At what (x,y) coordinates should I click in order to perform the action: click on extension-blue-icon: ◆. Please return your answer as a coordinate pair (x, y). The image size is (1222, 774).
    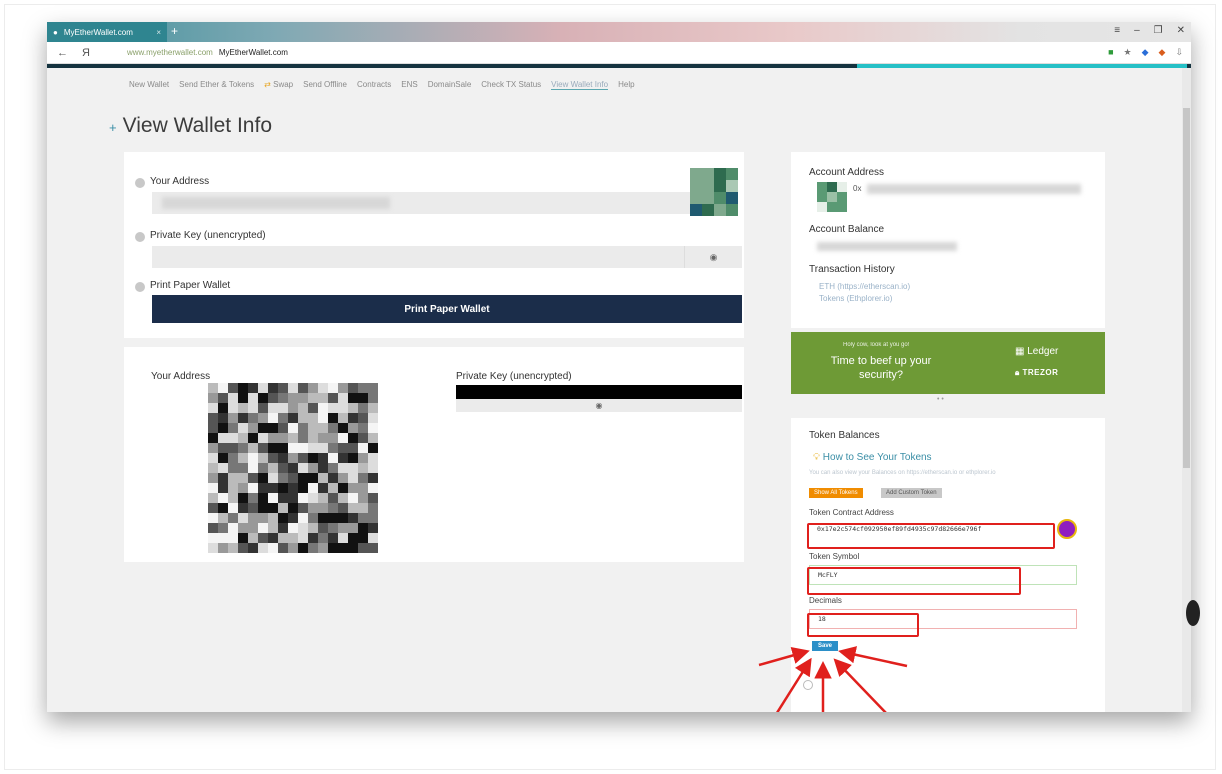
    Looking at the image, I should click on (1145, 52).